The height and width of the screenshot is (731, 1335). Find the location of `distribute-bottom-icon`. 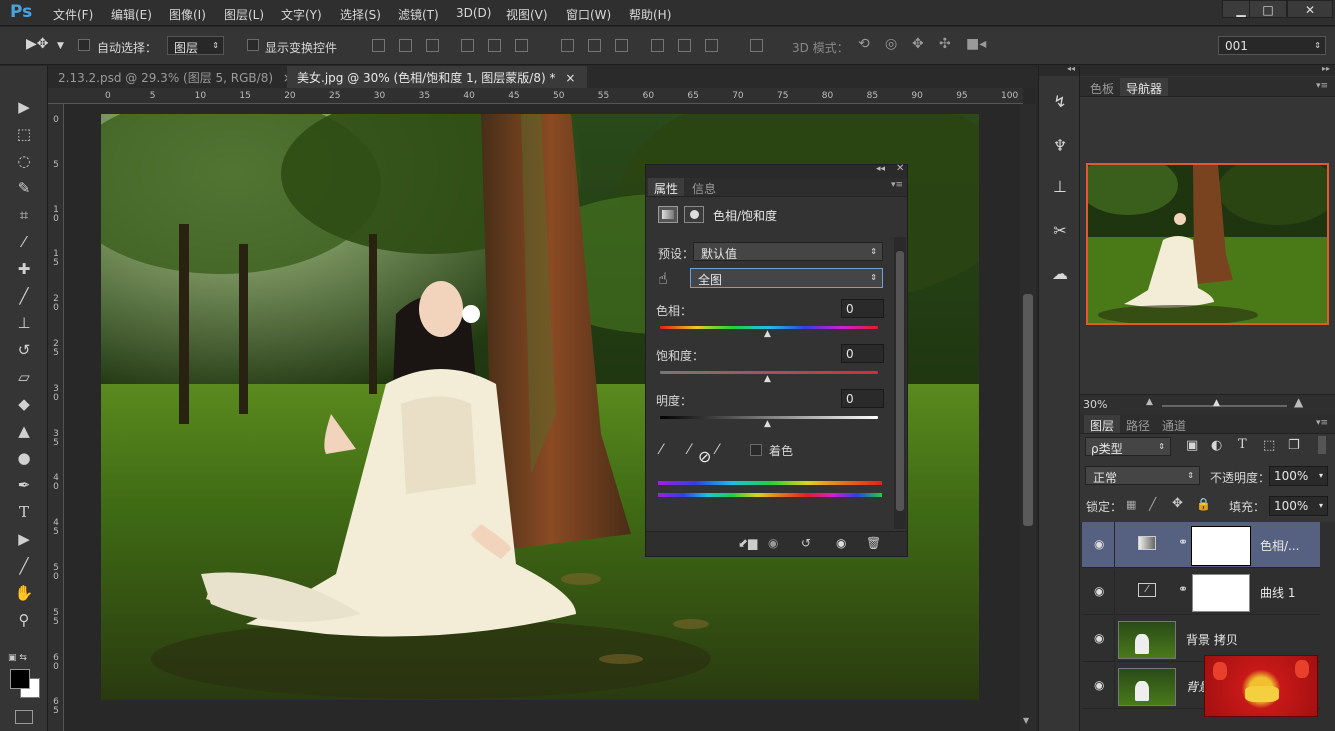

distribute-bottom-icon is located at coordinates (621, 45).